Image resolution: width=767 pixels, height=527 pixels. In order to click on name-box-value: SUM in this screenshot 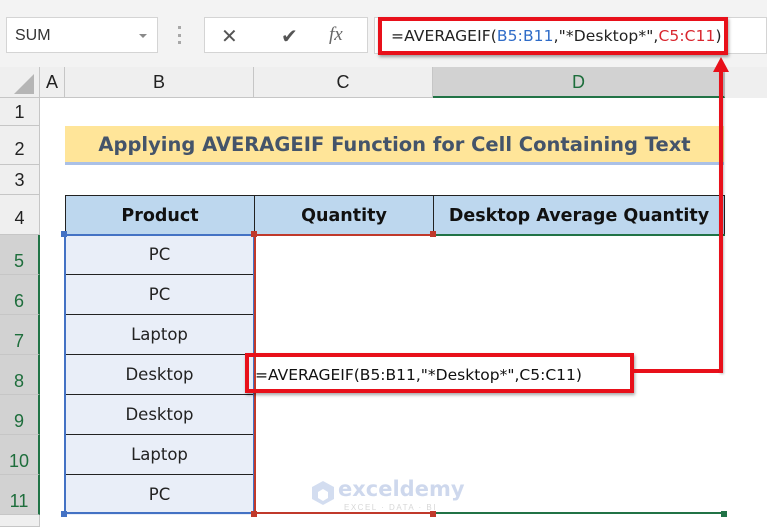, I will do `click(33, 35)`.